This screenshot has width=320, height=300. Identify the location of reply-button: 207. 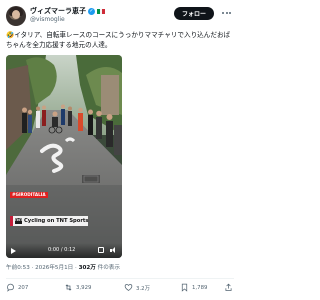
(17, 287).